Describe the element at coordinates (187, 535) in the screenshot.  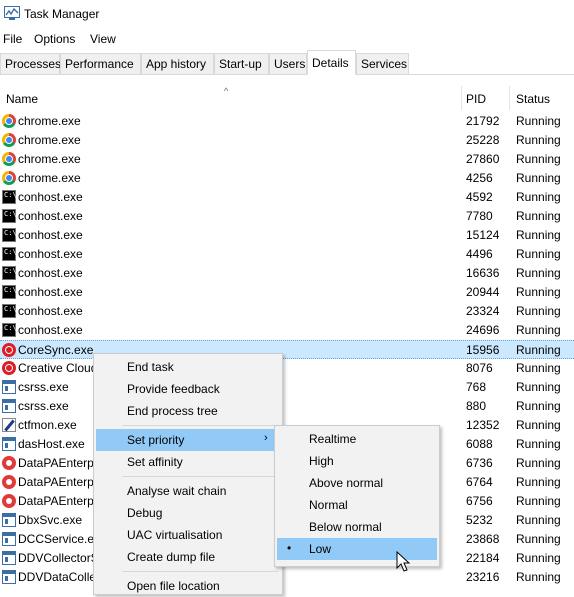
I see `menu-item-uac-virtualisation: UAC virtualisation` at that location.